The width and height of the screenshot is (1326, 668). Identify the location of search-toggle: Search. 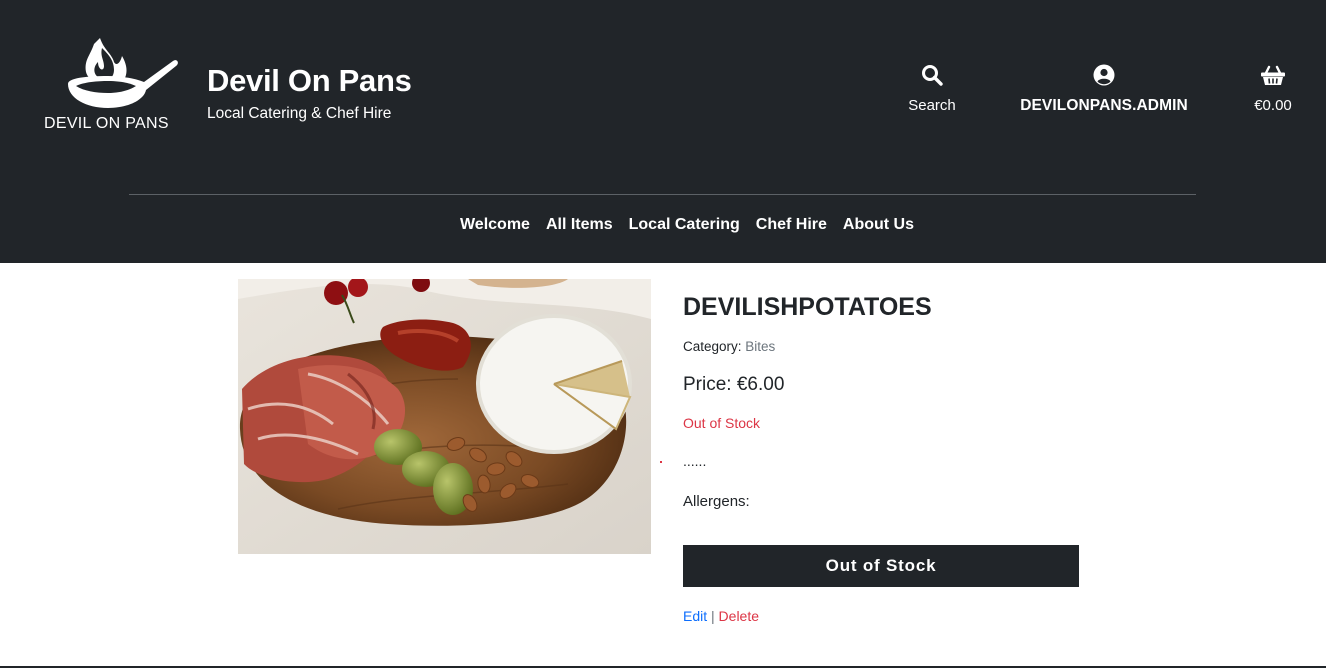
(932, 88).